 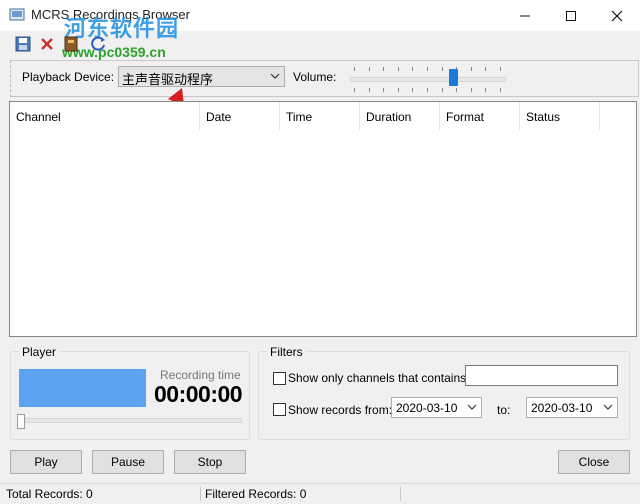 I want to click on filters-group-title: Filters, so click(x=286, y=352).